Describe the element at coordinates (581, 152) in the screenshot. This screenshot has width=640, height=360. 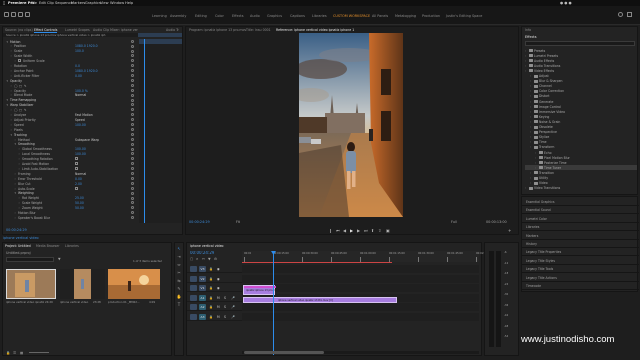
I see `effects-tree-item: › Echo` at that location.